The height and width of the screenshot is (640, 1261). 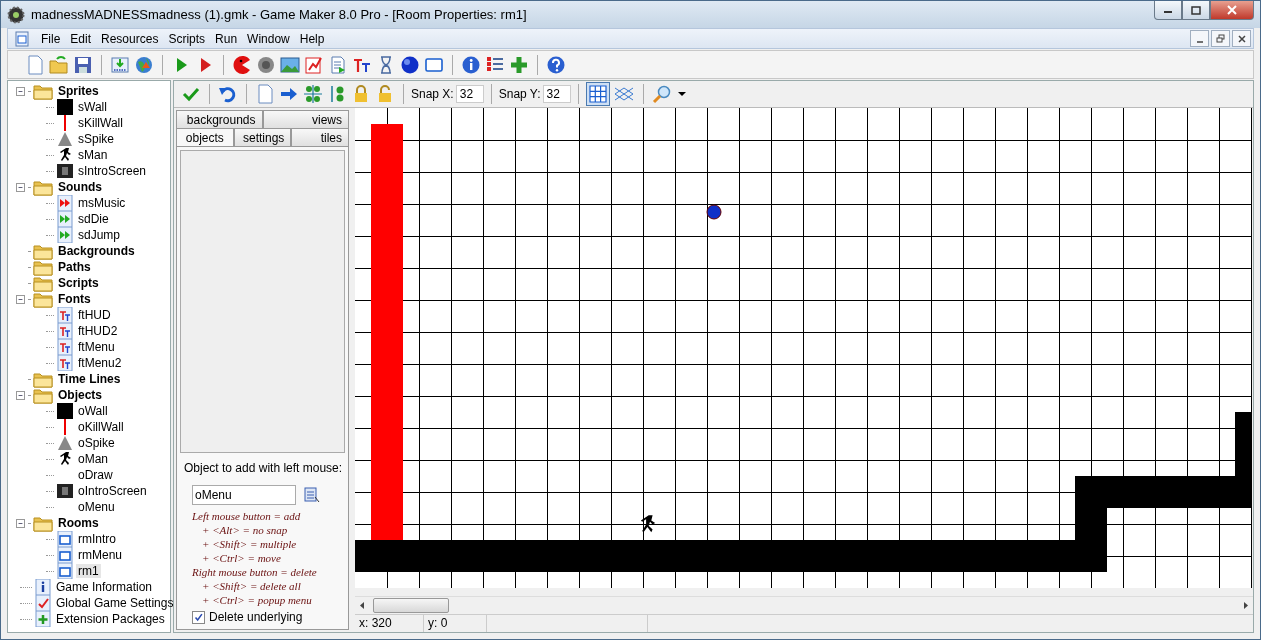 What do you see at coordinates (96, 443) in the screenshot?
I see `tree-item: oSpike` at bounding box center [96, 443].